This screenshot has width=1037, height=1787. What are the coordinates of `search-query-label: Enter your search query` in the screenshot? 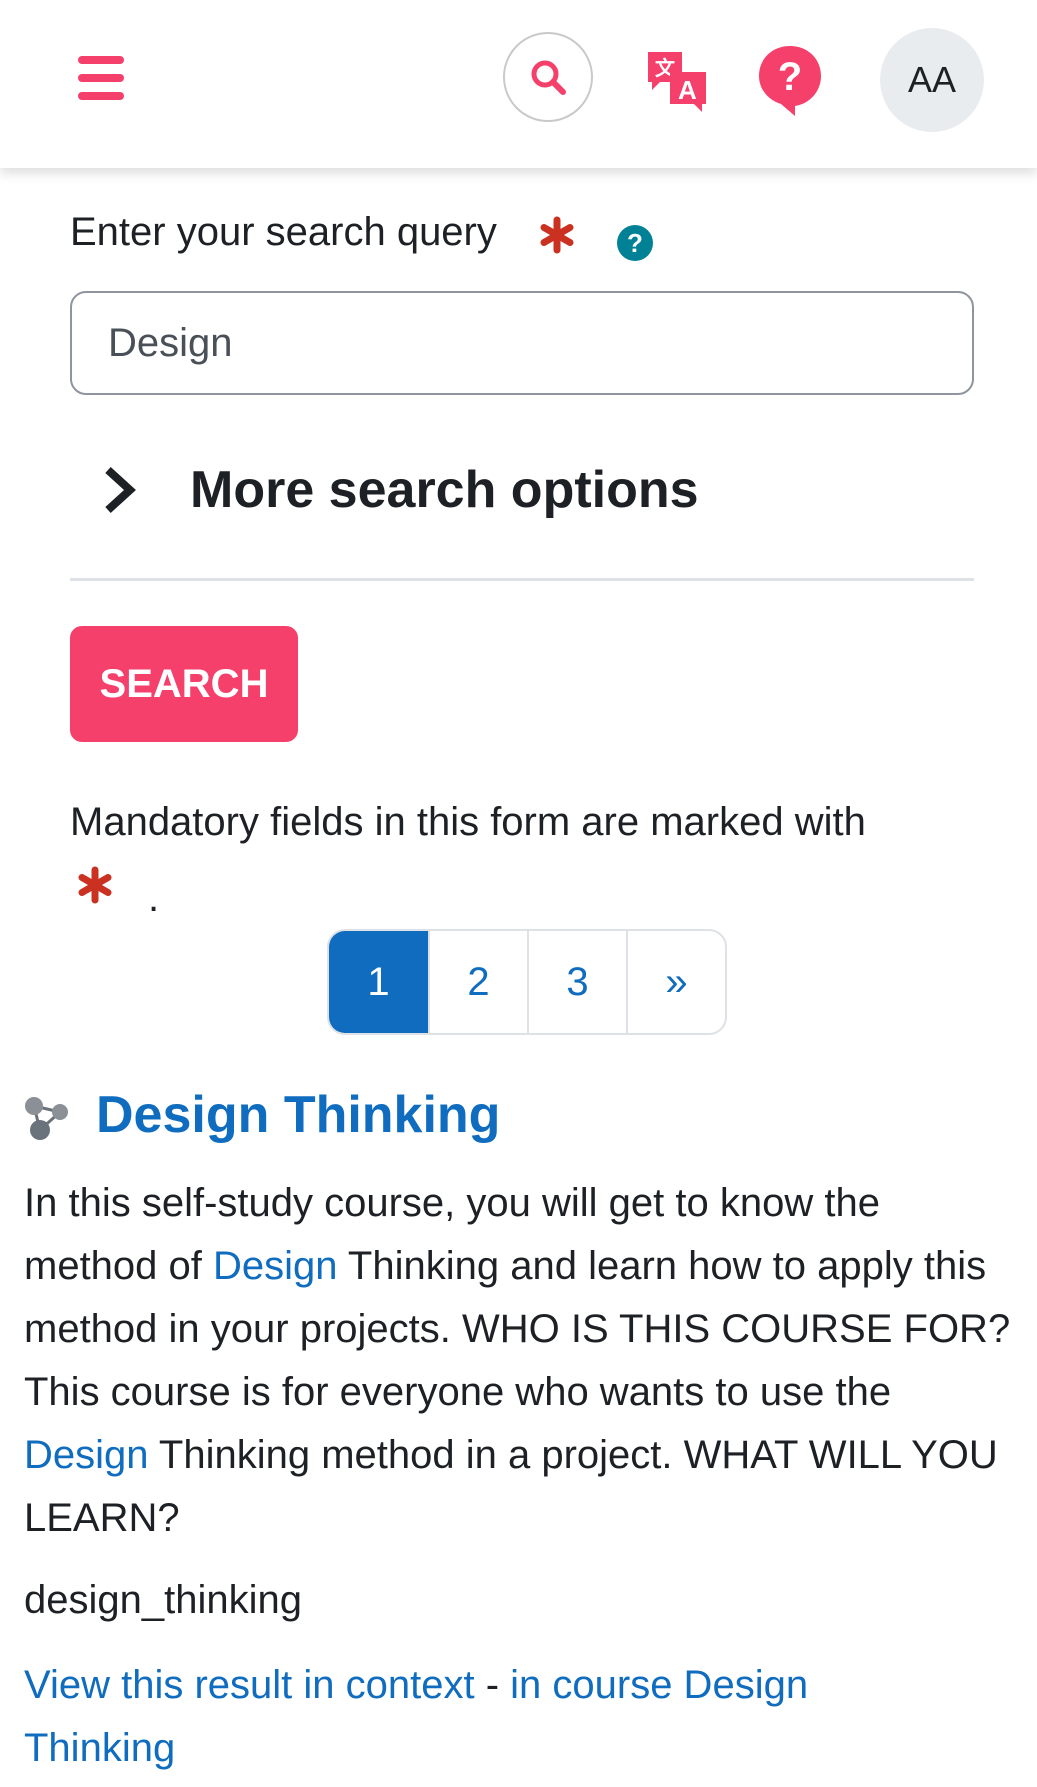 It's located at (283, 232).